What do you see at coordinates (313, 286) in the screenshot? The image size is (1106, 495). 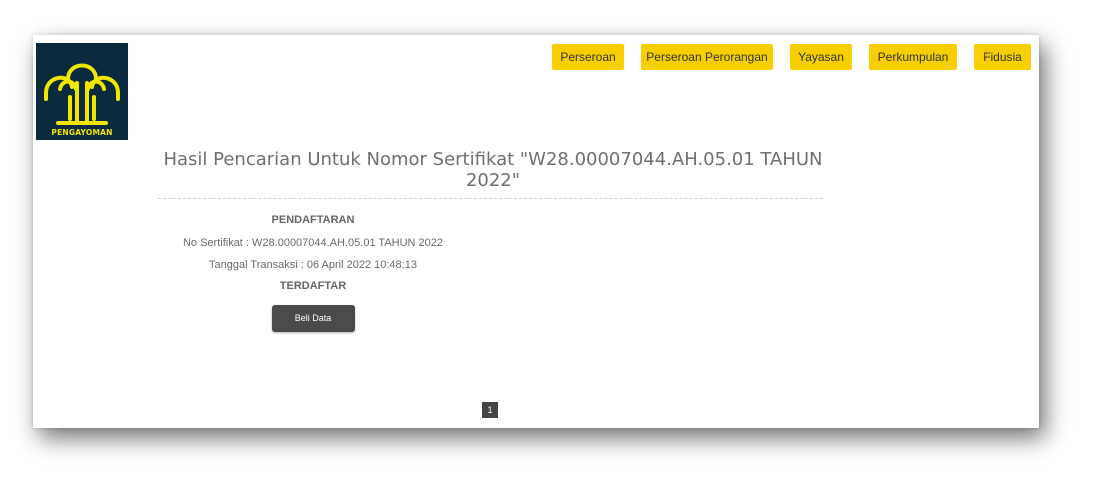 I see `registration-status: TERDAFTAR` at bounding box center [313, 286].